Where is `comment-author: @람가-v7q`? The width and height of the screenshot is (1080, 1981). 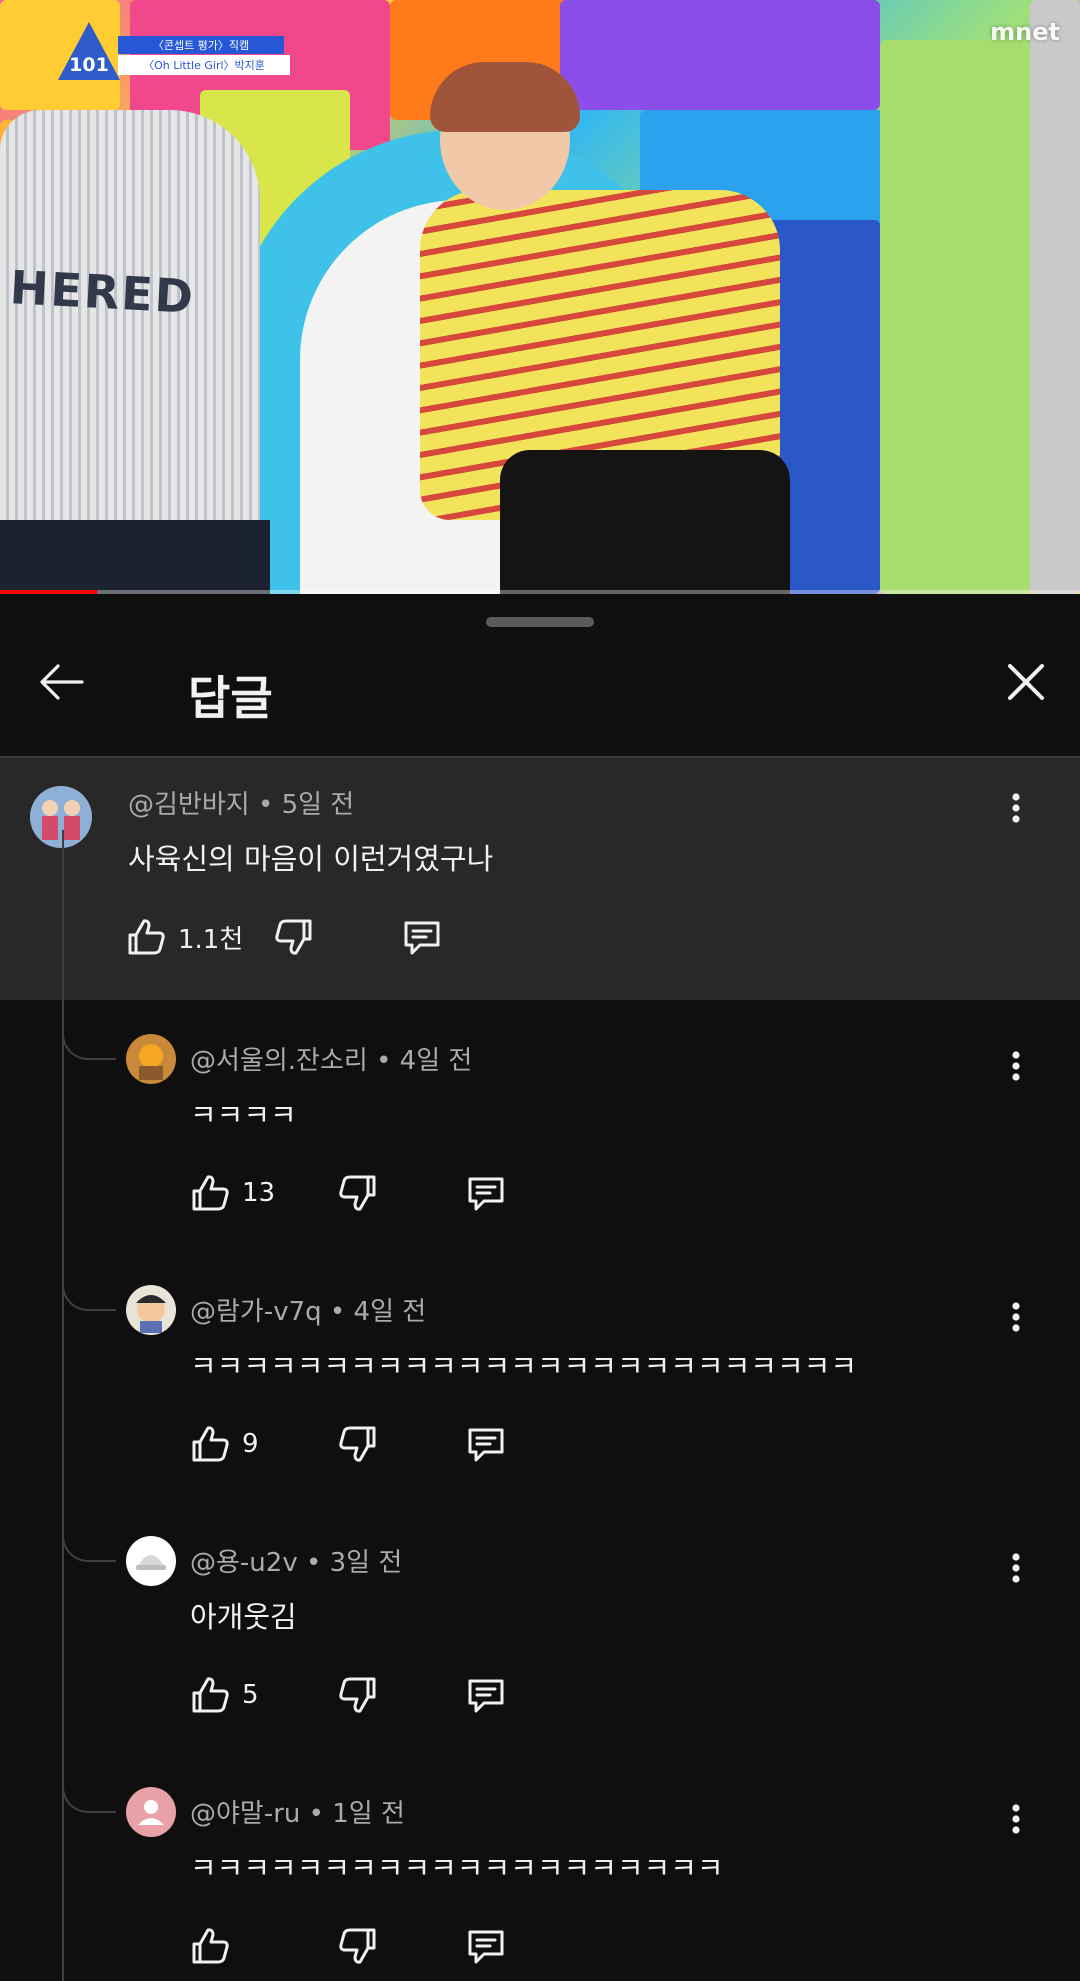 comment-author: @람가-v7q is located at coordinates (256, 1312).